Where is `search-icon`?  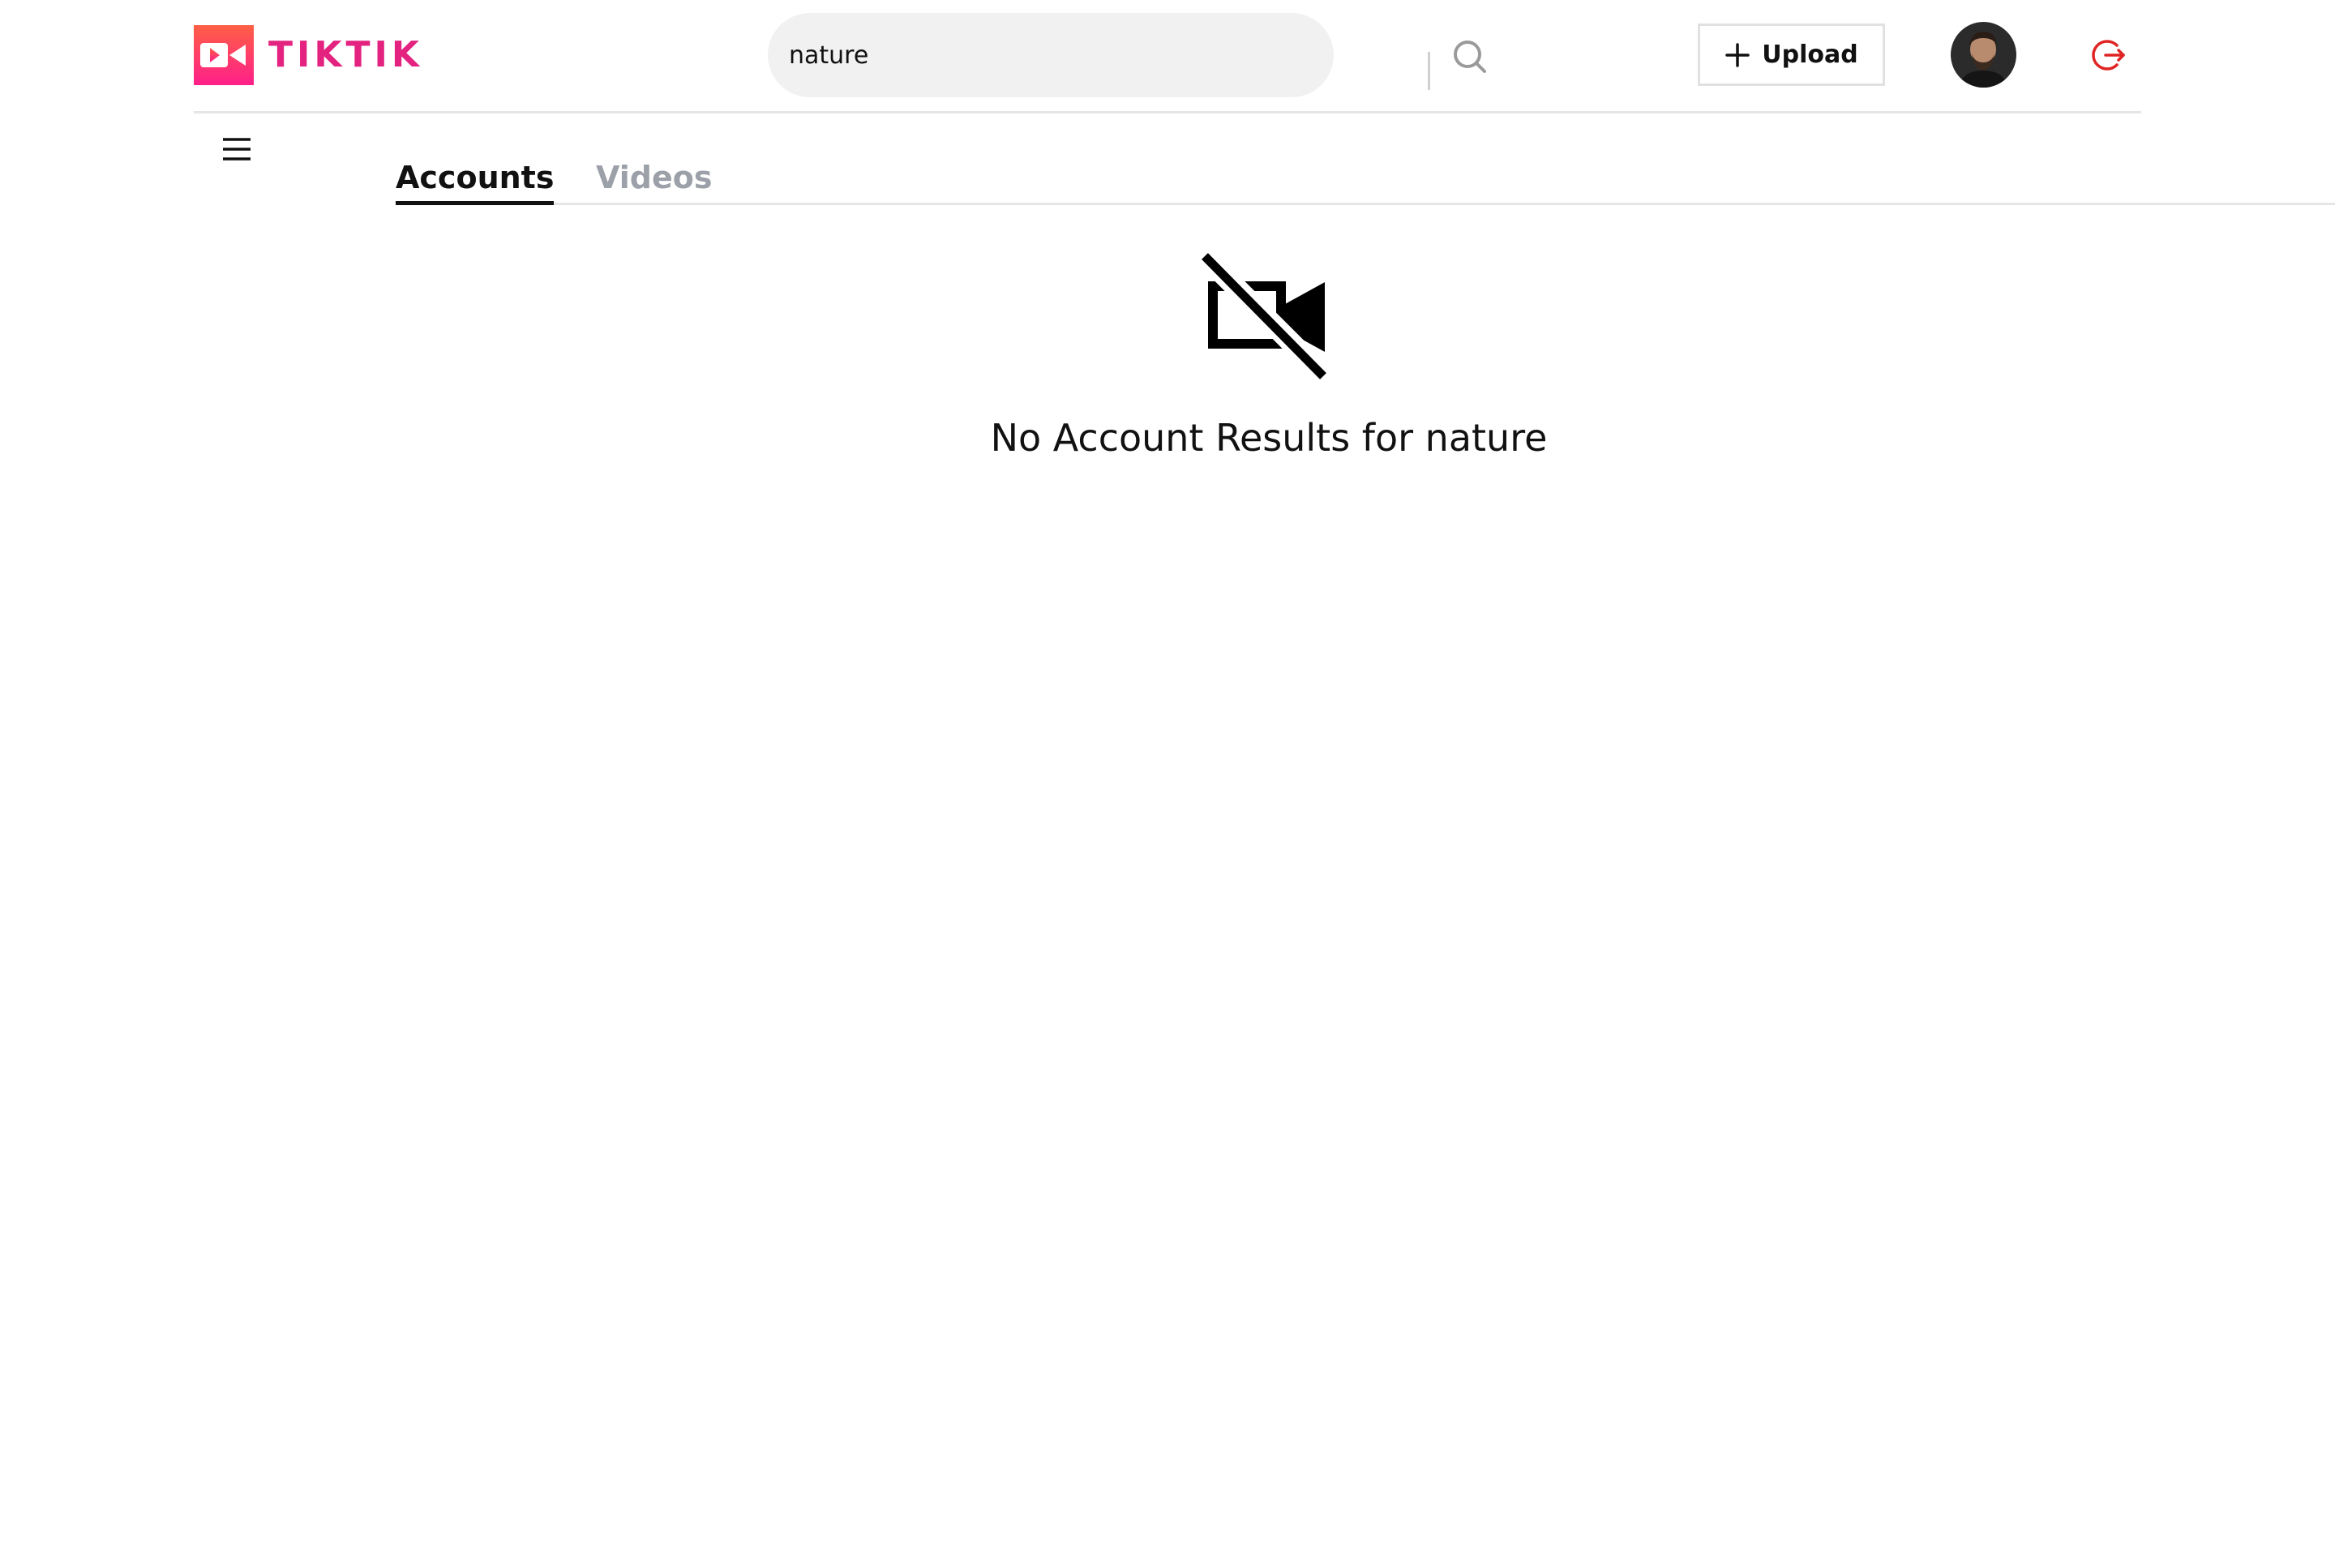
search-icon is located at coordinates (1470, 57).